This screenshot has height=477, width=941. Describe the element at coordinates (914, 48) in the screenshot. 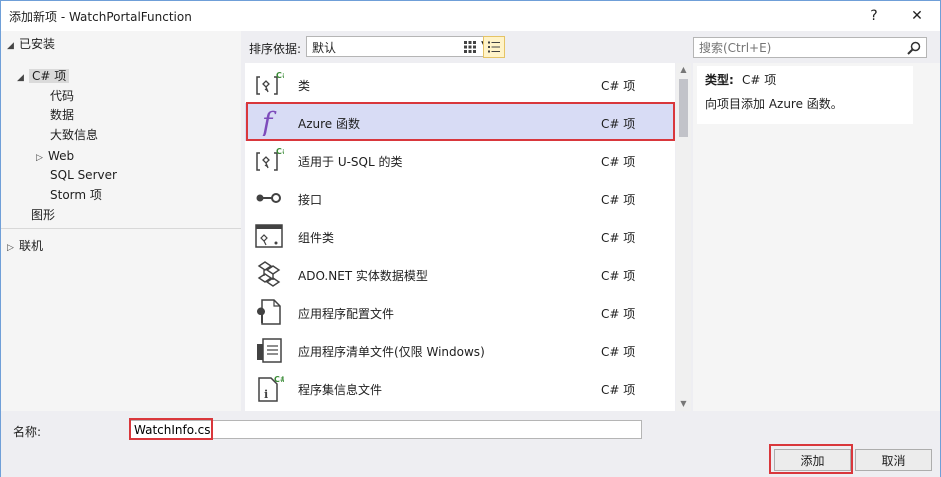

I see `search-icon` at that location.